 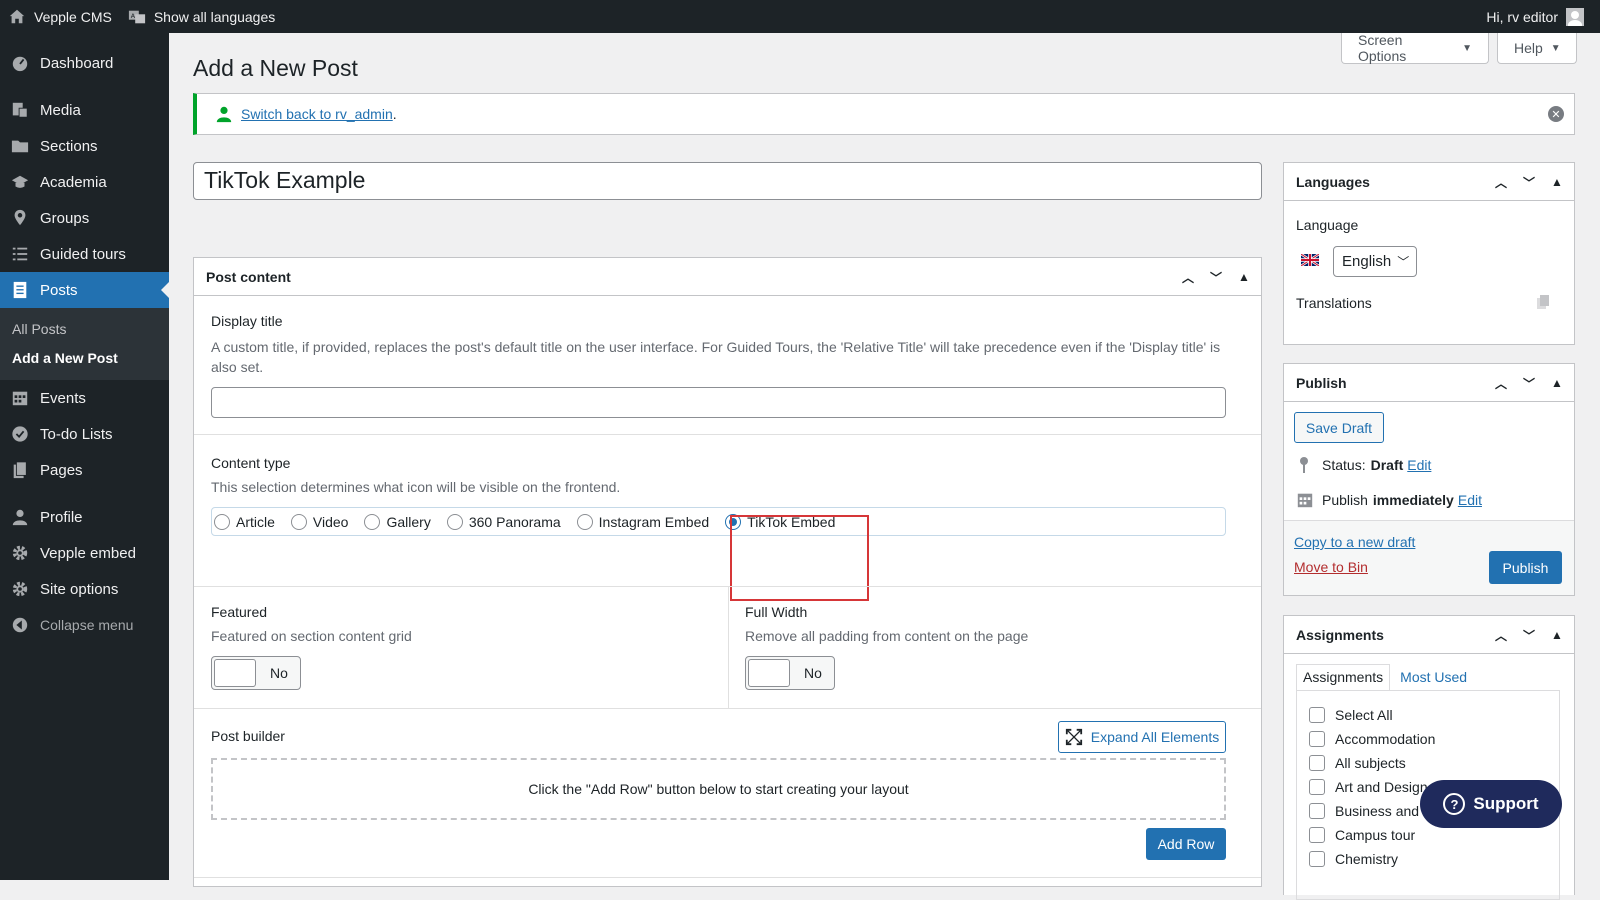 I want to click on sidebar-item-events: Events, so click(x=84, y=398).